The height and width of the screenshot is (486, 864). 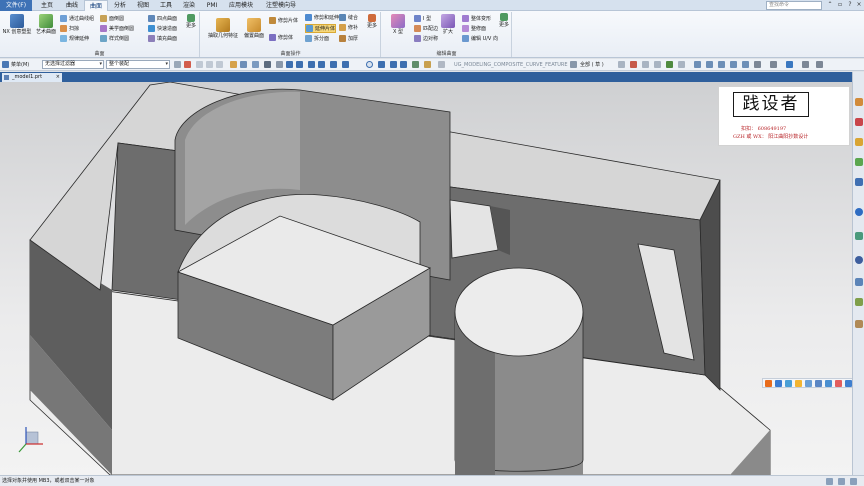 What do you see at coordinates (243, 64) in the screenshot?
I see `sheet-select-icon` at bounding box center [243, 64].